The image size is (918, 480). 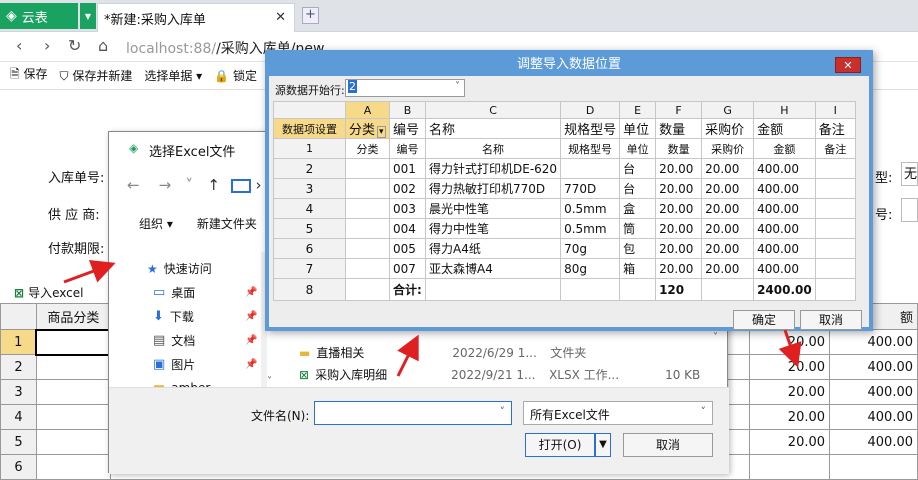 I want to click on arrow-to-import, so click(x=89, y=271).